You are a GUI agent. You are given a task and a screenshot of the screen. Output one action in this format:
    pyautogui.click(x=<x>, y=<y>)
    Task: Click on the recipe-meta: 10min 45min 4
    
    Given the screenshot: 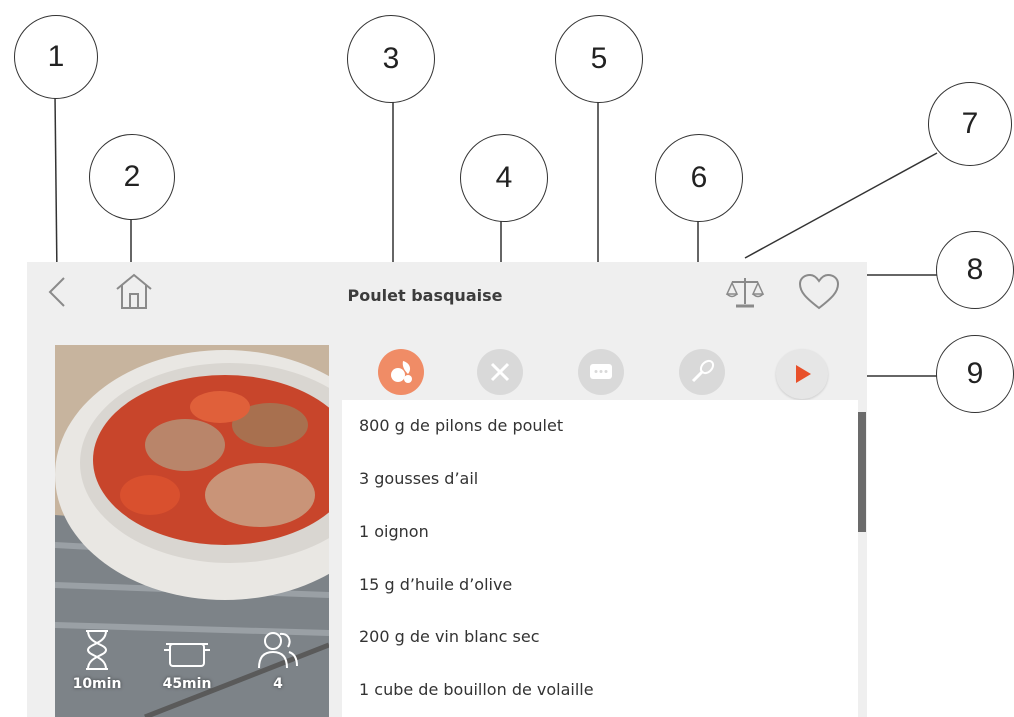 What is the action you would take?
    pyautogui.click(x=192, y=672)
    